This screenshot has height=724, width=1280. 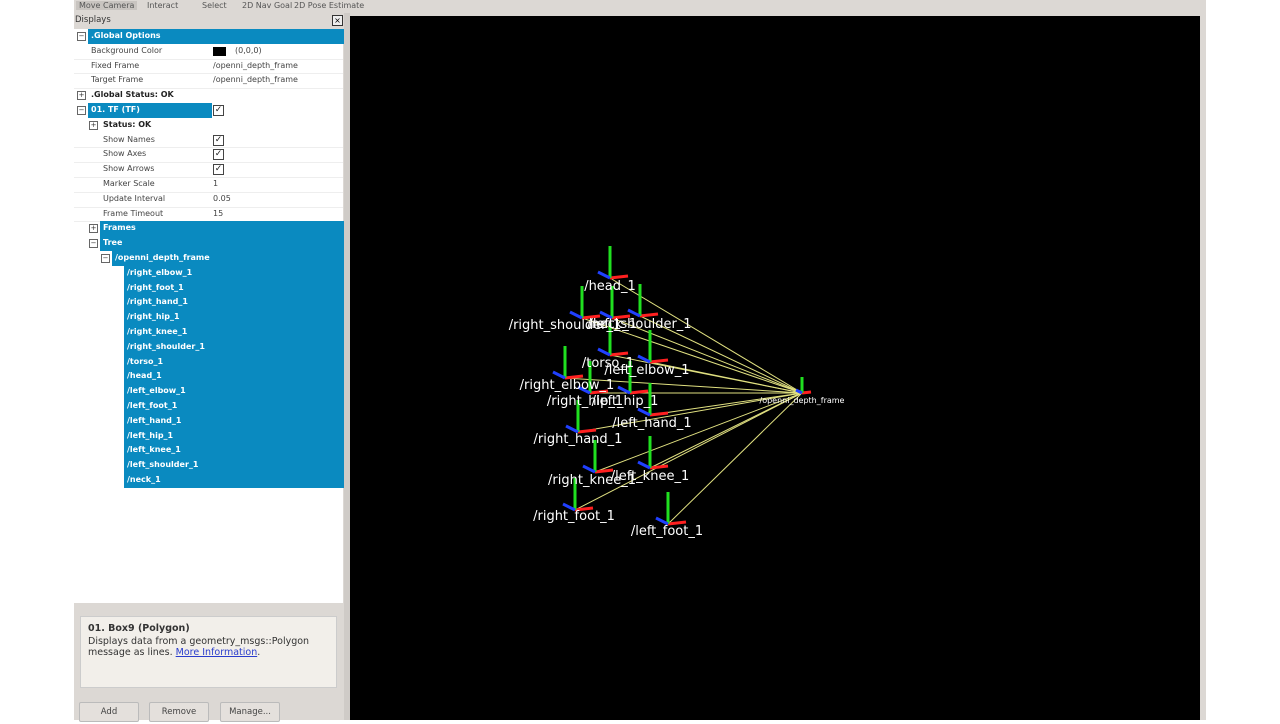 I want to click on show-arrows-label: Show Arrows, so click(x=129, y=169).